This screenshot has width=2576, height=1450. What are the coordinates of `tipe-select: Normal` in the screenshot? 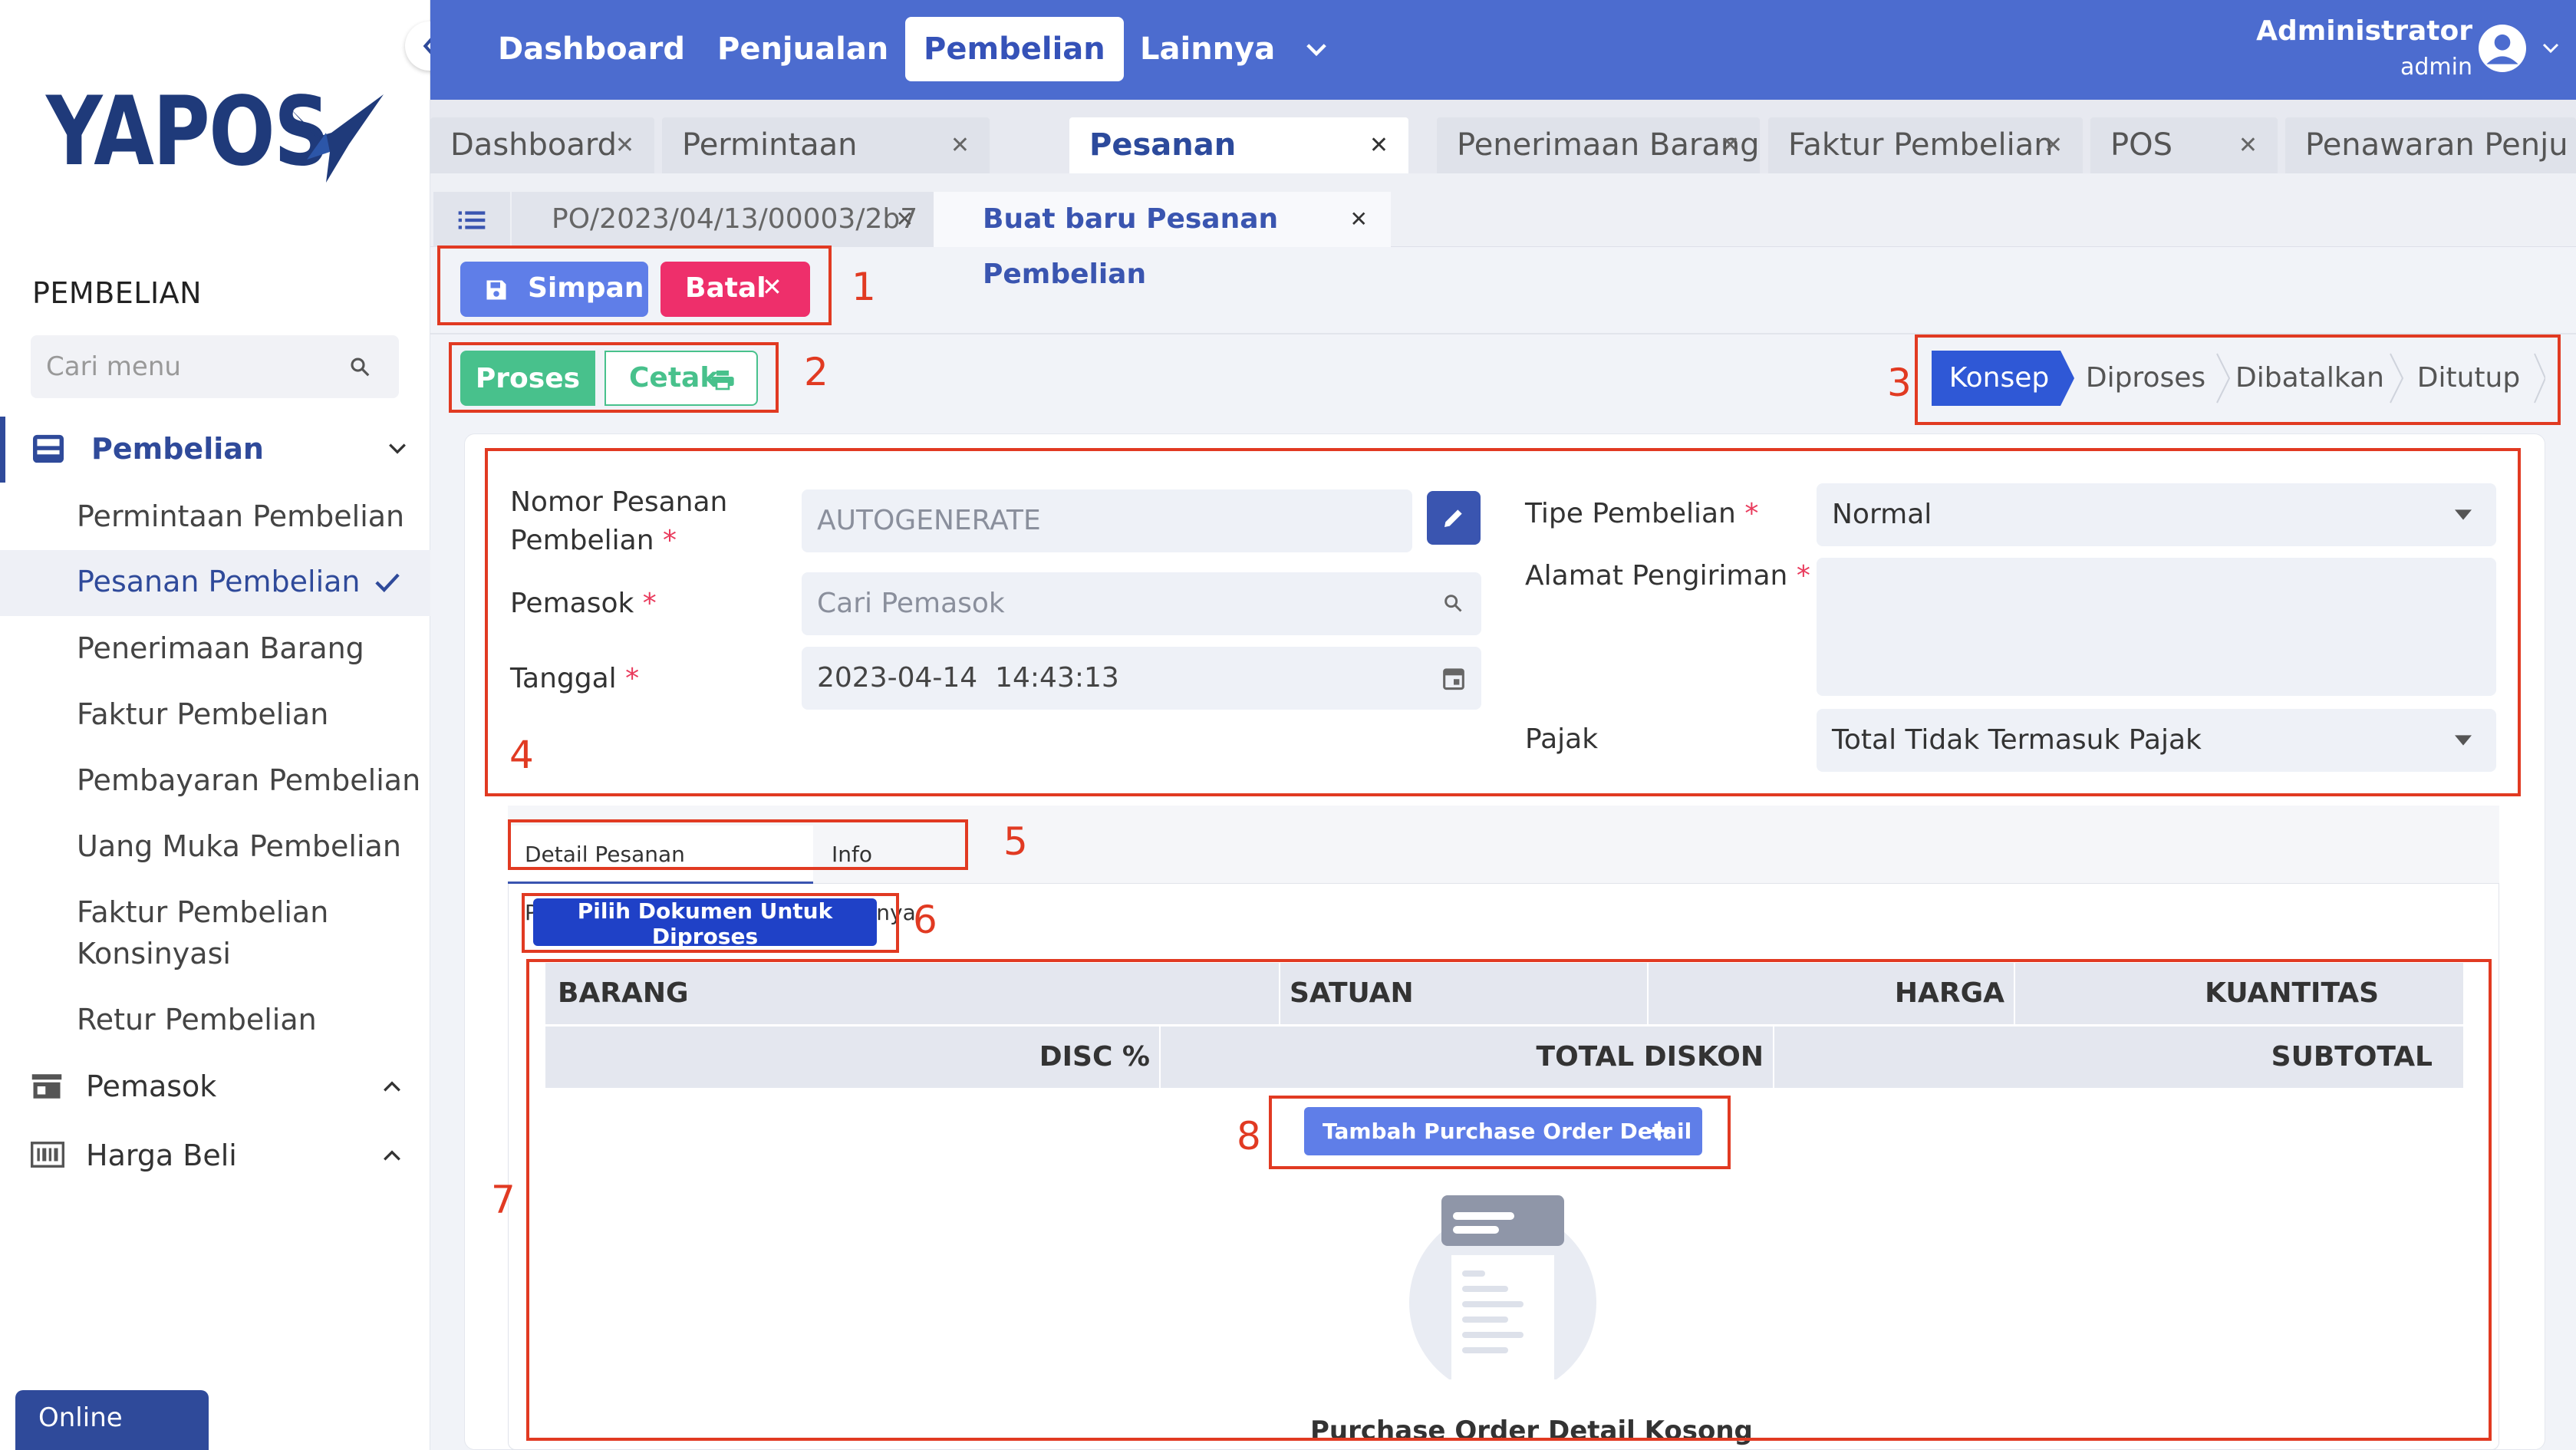 It's located at (2156, 514).